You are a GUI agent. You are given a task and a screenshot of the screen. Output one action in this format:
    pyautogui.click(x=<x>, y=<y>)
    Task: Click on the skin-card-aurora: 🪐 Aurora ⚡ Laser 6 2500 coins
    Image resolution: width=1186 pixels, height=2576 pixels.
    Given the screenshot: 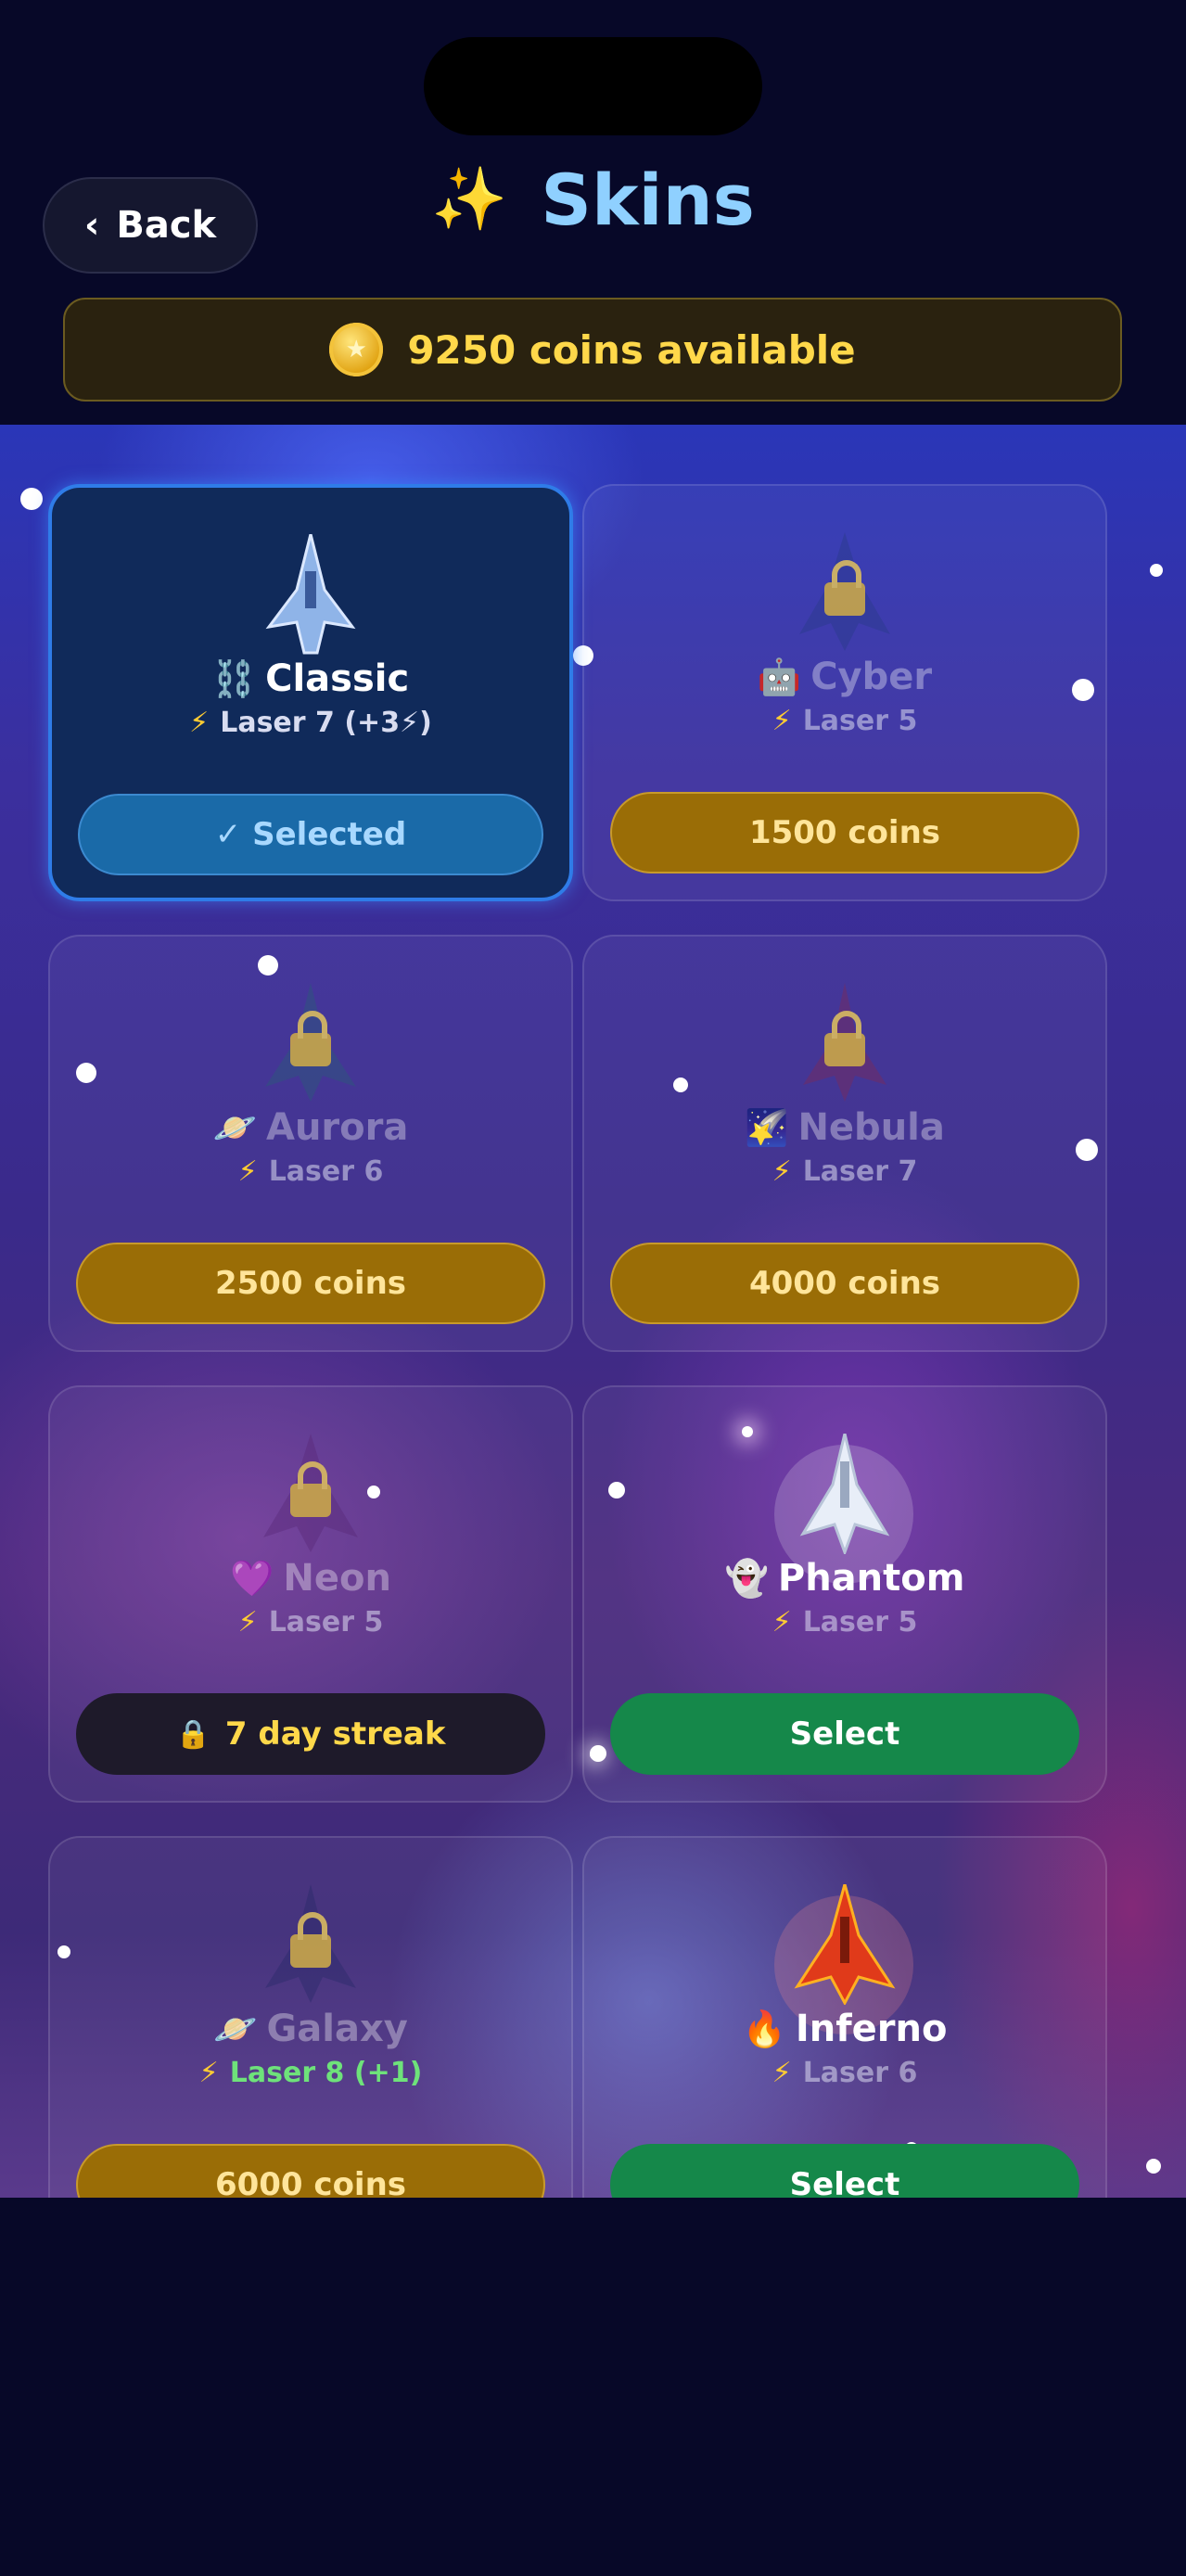 What is the action you would take?
    pyautogui.click(x=310, y=1143)
    